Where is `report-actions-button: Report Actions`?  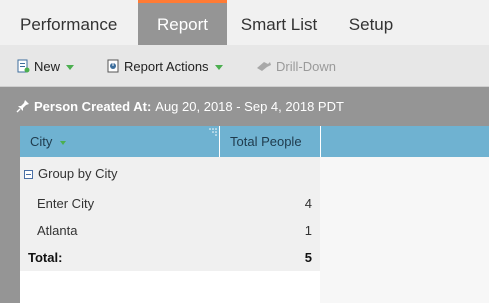
report-actions-button: Report Actions is located at coordinates (164, 66).